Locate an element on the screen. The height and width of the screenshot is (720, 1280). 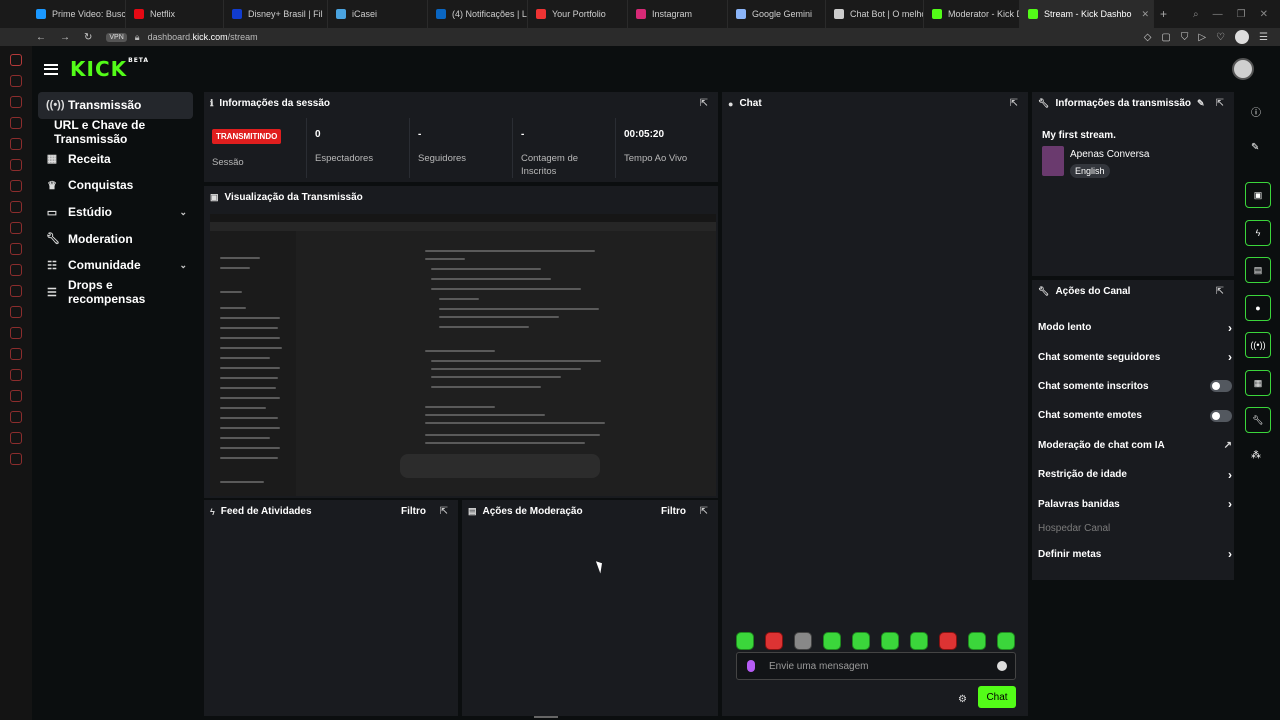
nav-item-transmissao: ((•)) Transmissão is located at coordinates (115, 105).